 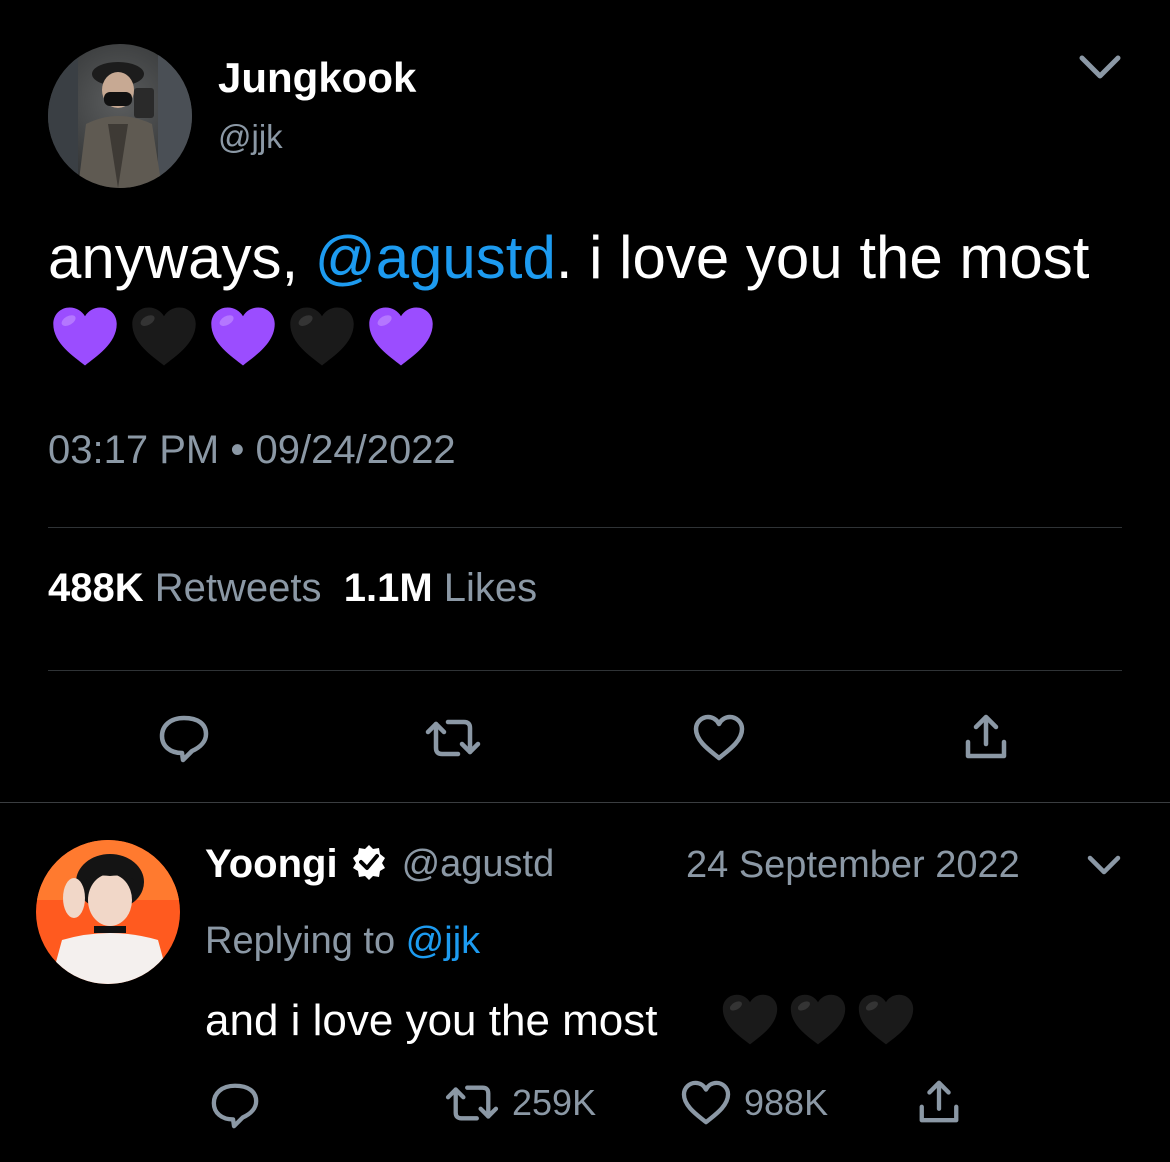 I want to click on tweet-text-after: . i love you the most, so click(x=822, y=257).